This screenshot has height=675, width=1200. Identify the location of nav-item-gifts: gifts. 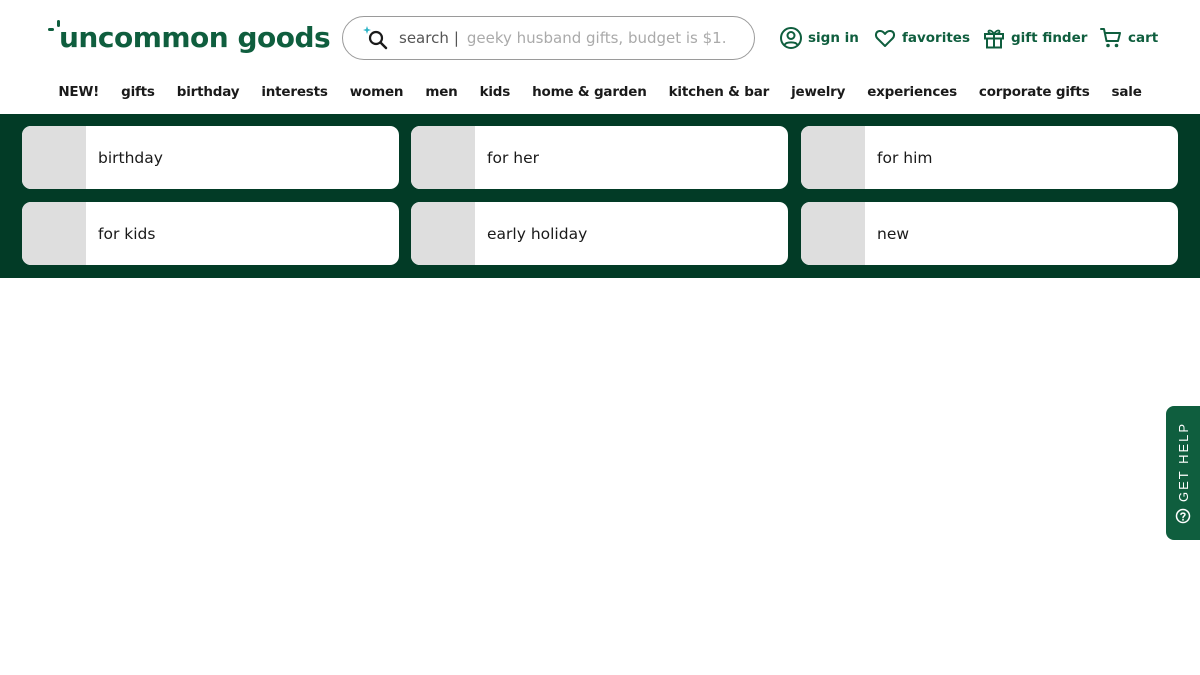
(138, 92).